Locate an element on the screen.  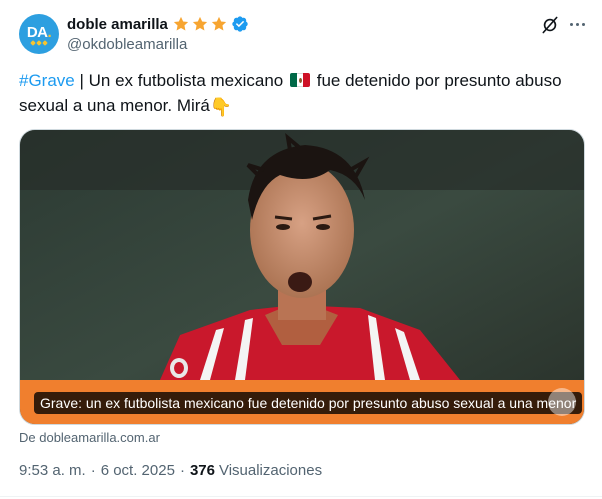
name-stars-badge is located at coordinates (200, 24).